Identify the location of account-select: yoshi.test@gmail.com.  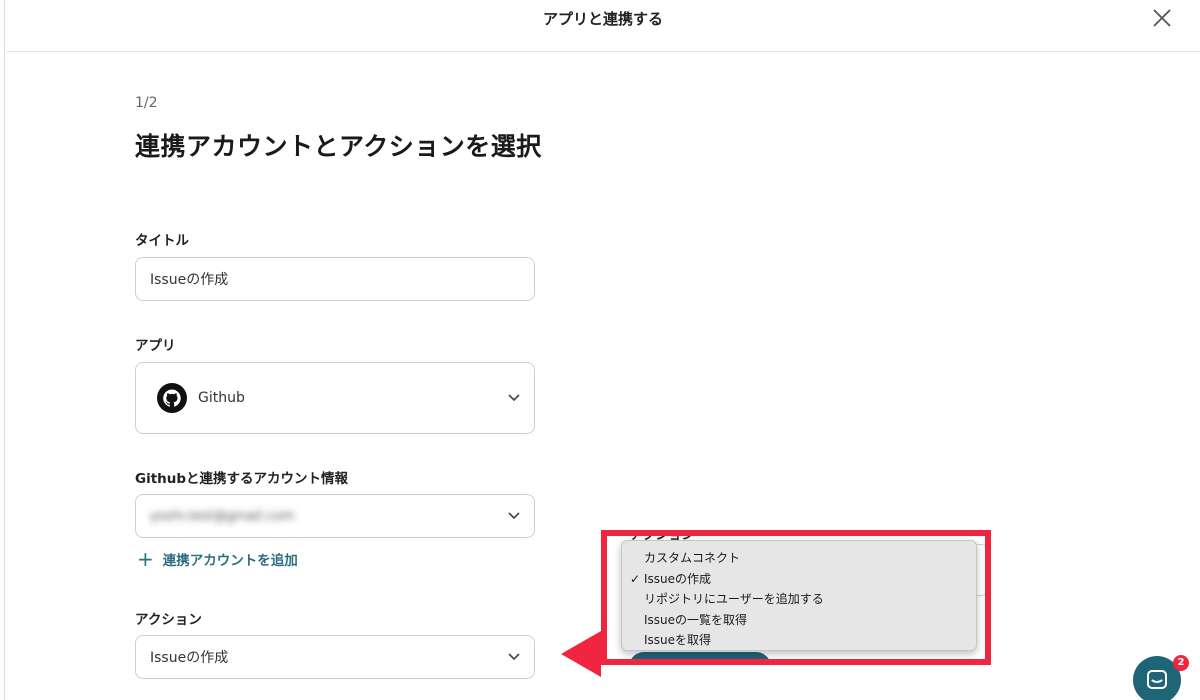
(335, 516).